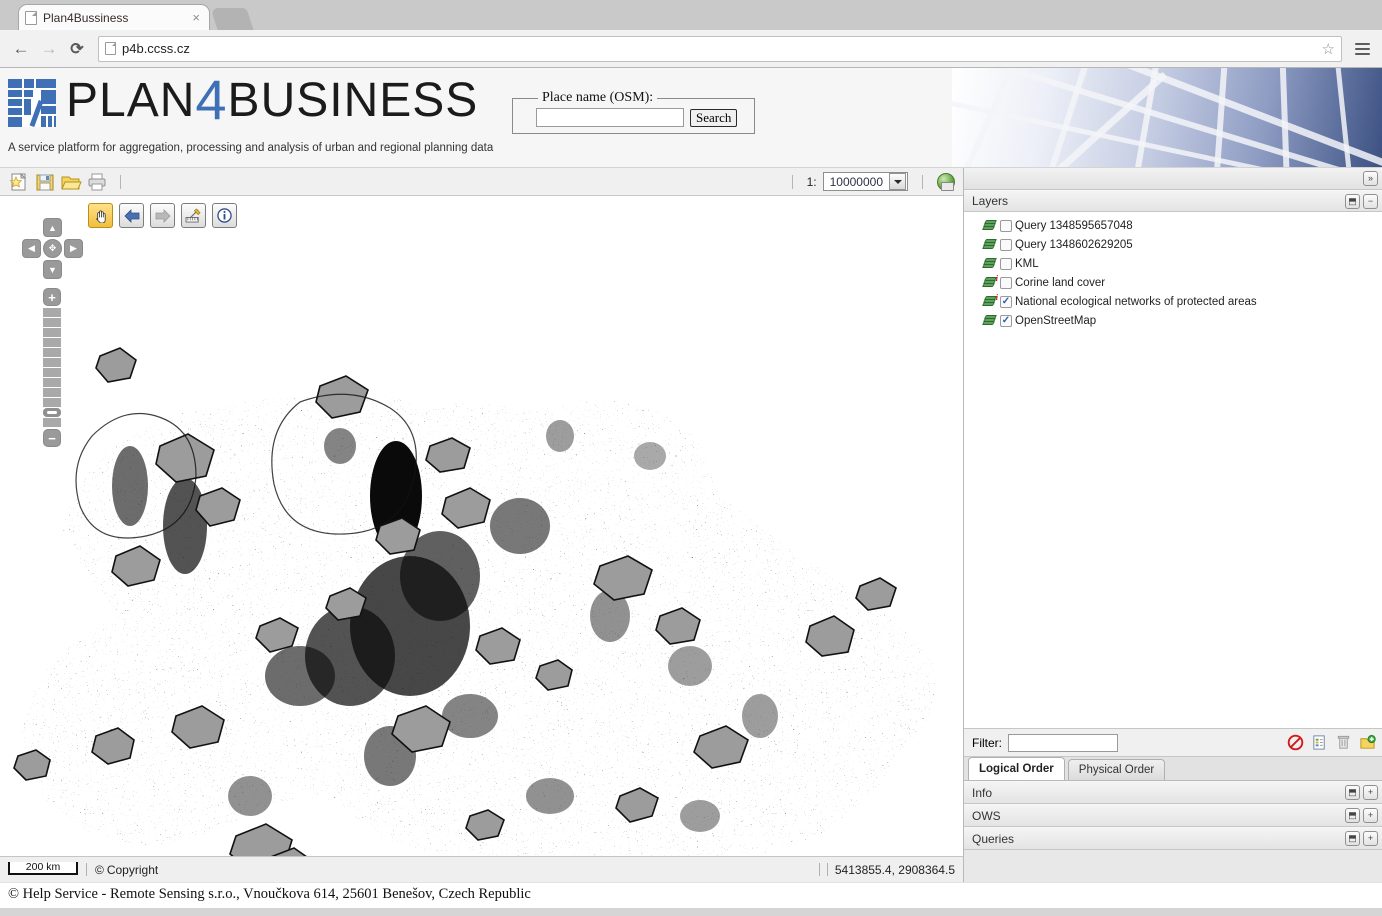  What do you see at coordinates (162, 215) in the screenshot?
I see `next-extent-tool` at bounding box center [162, 215].